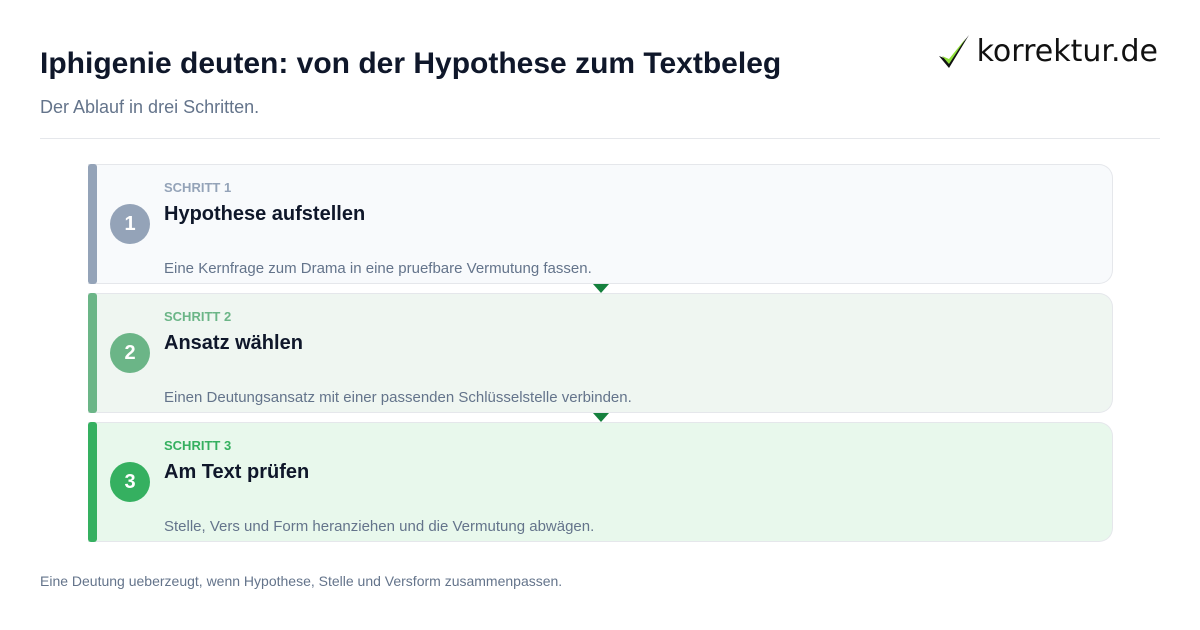 Image resolution: width=1200 pixels, height=630 pixels. I want to click on step-heading: Hypothese aufstellen, so click(265, 214).